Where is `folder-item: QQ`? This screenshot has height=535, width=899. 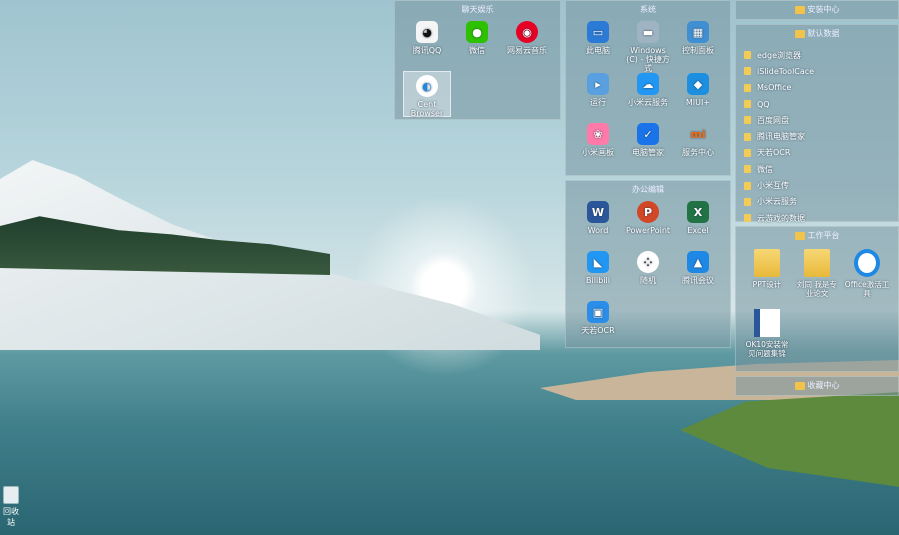 folder-item: QQ is located at coordinates (779, 104).